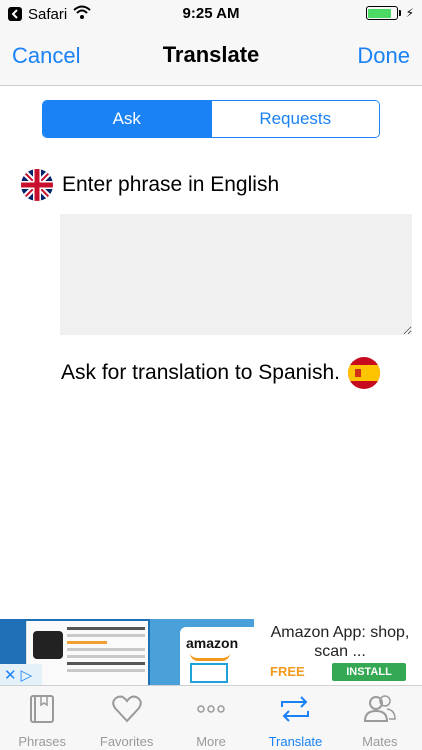 Image resolution: width=422 pixels, height=750 pixels. I want to click on uk-flag-icon, so click(37, 185).